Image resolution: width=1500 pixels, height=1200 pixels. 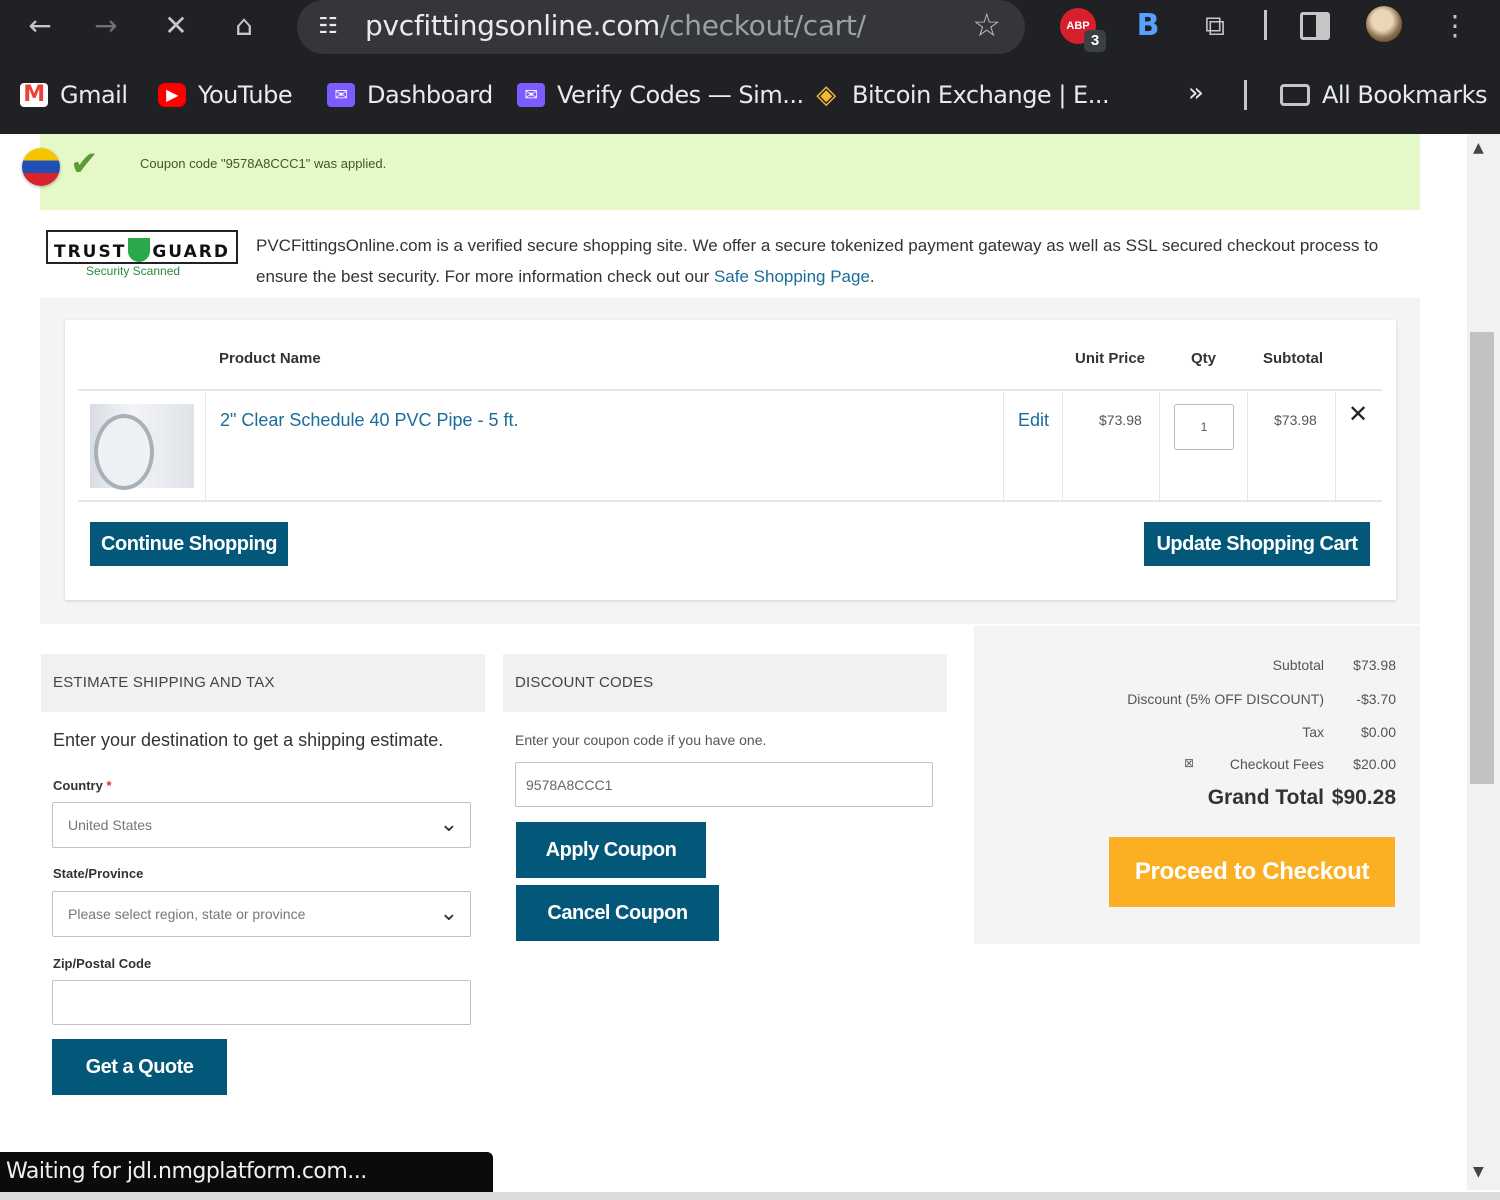 What do you see at coordinates (1276, 764) in the screenshot?
I see `checkout-fees-label: Checkout Fees` at bounding box center [1276, 764].